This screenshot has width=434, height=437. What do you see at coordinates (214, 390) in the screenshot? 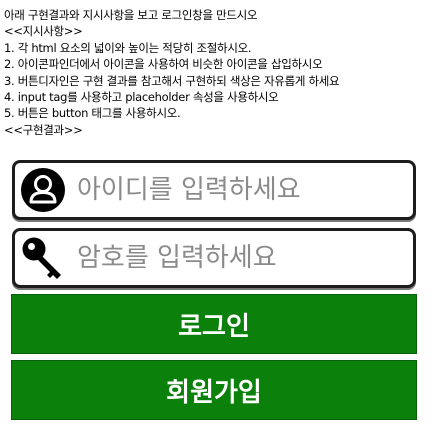
I see `join-button: 회원가입` at bounding box center [214, 390].